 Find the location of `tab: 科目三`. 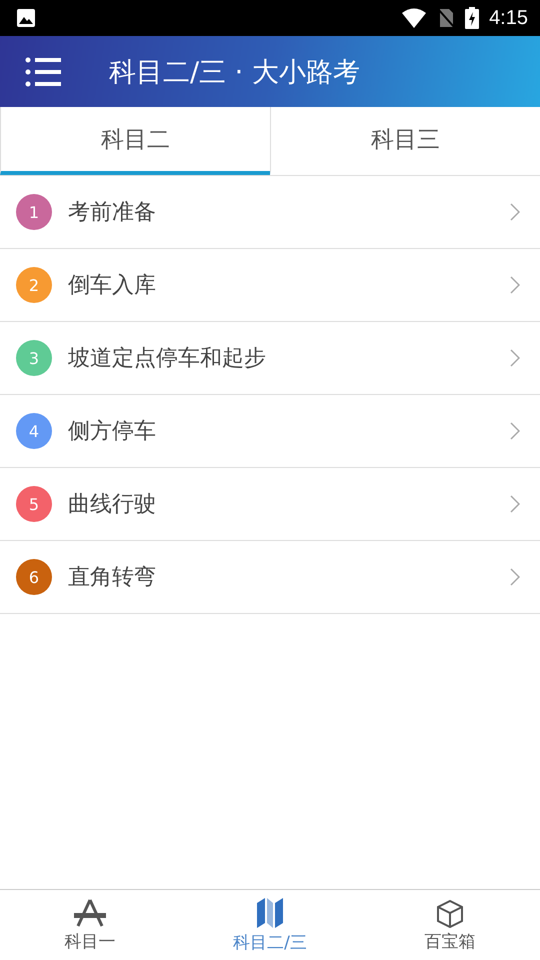

tab: 科目三 is located at coordinates (405, 141).